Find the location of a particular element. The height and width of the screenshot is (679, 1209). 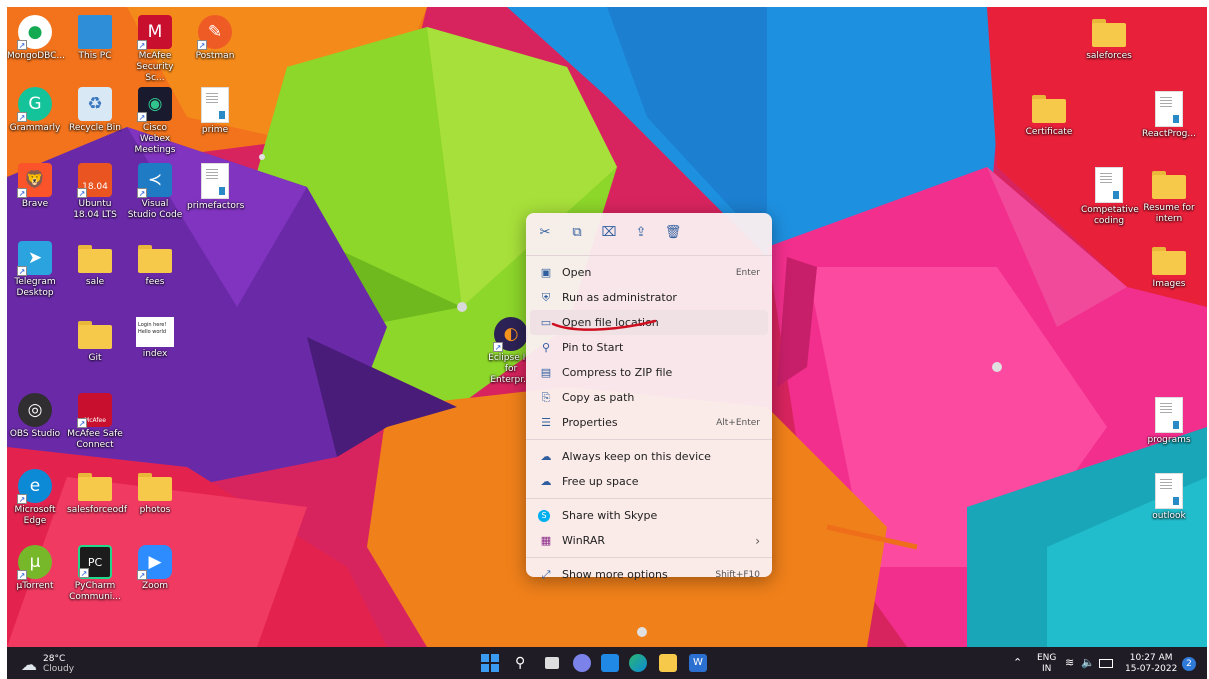

desktop-icon-images: Images is located at coordinates (1169, 266).